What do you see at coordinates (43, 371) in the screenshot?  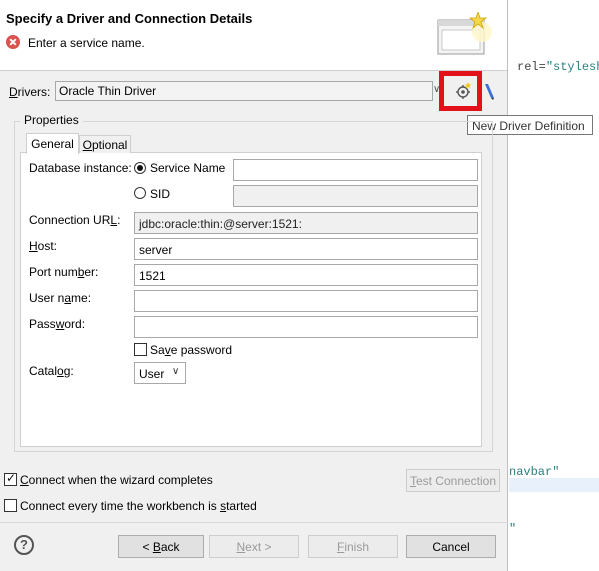 I see `catalog-label-text: Catal` at bounding box center [43, 371].